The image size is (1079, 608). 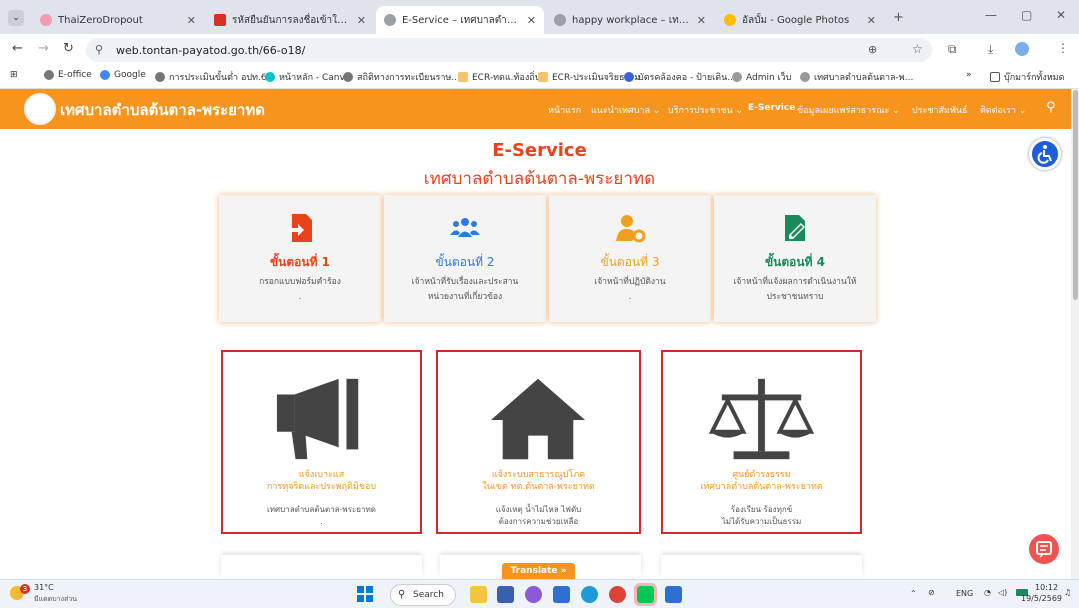 What do you see at coordinates (290, 20) in the screenshot?
I see `browser-tab: รหัสยืนยันการลงชื่อเข้าใช้ระบบ Thai ✕` at bounding box center [290, 20].